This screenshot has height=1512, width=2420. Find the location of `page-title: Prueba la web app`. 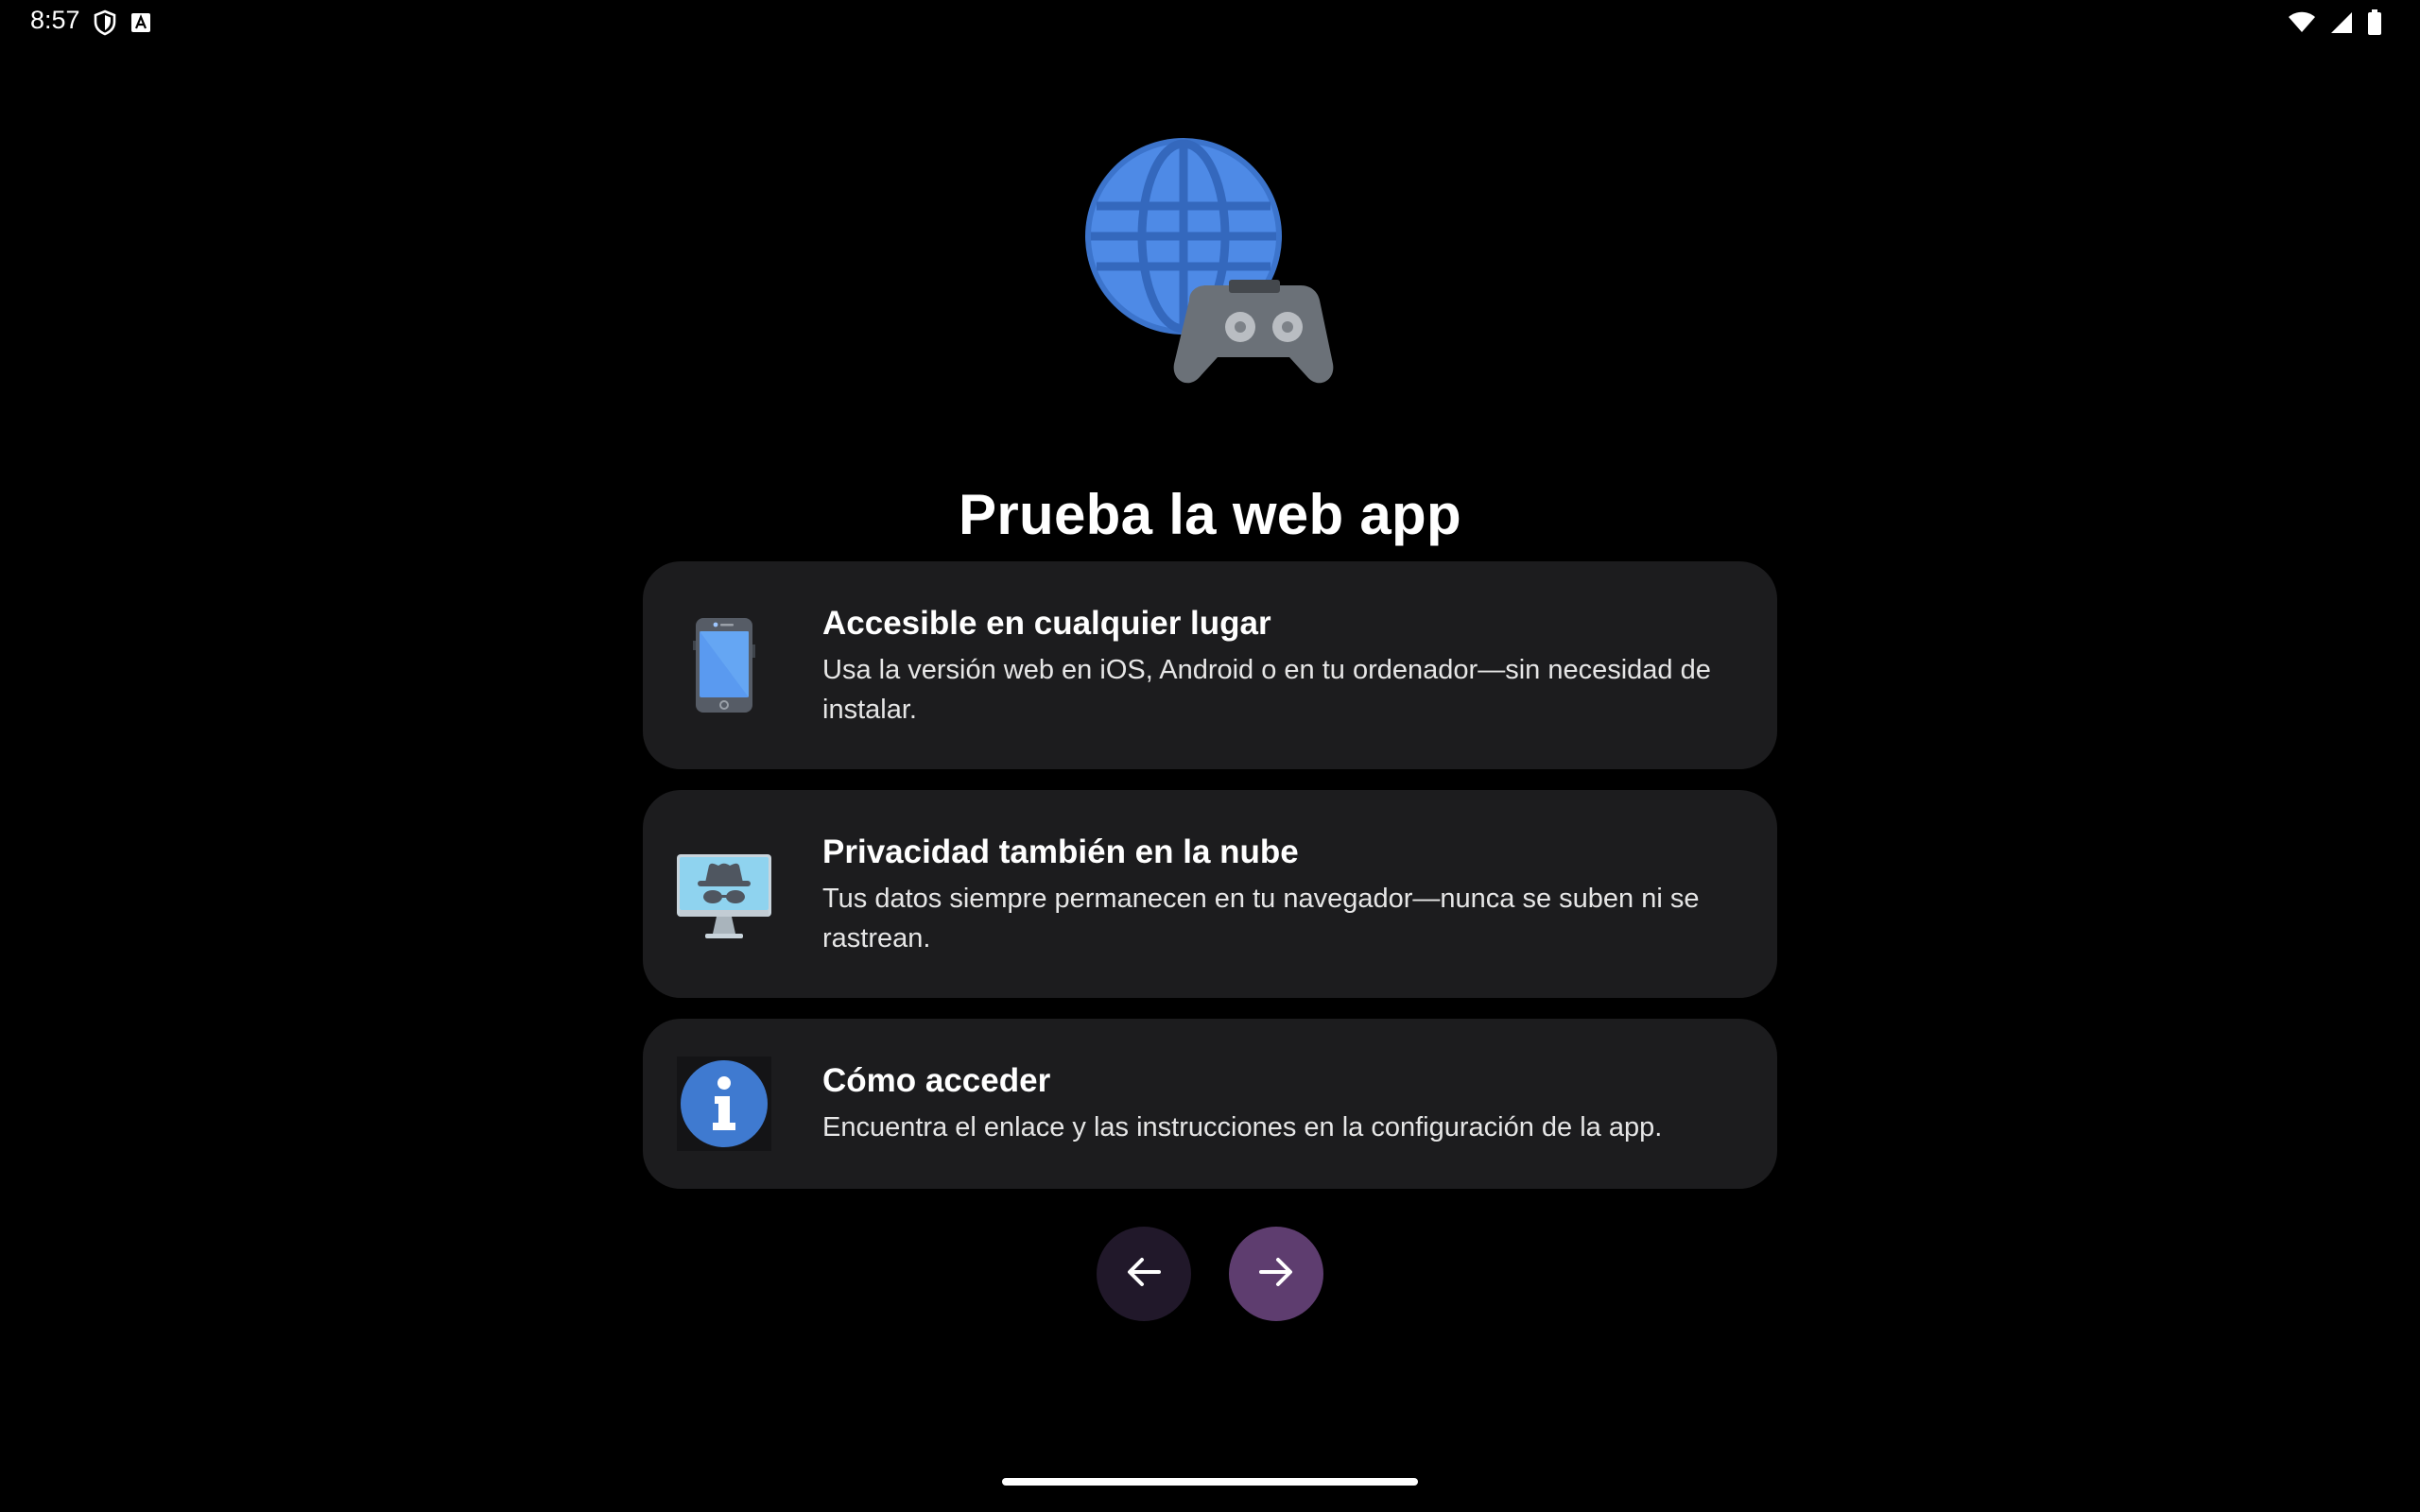

page-title: Prueba la web app is located at coordinates (1210, 515).